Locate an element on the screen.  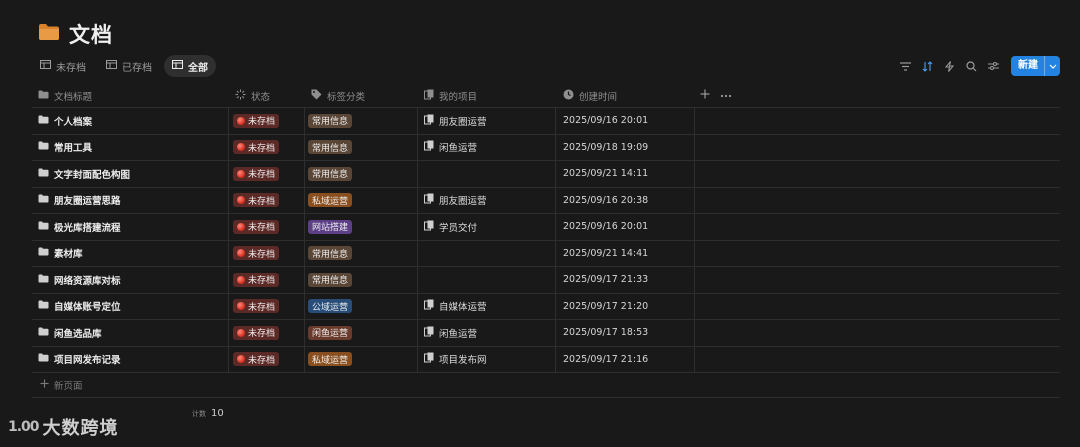
row-created-cell: 2025/09/17 21:33 is located at coordinates (628, 280).